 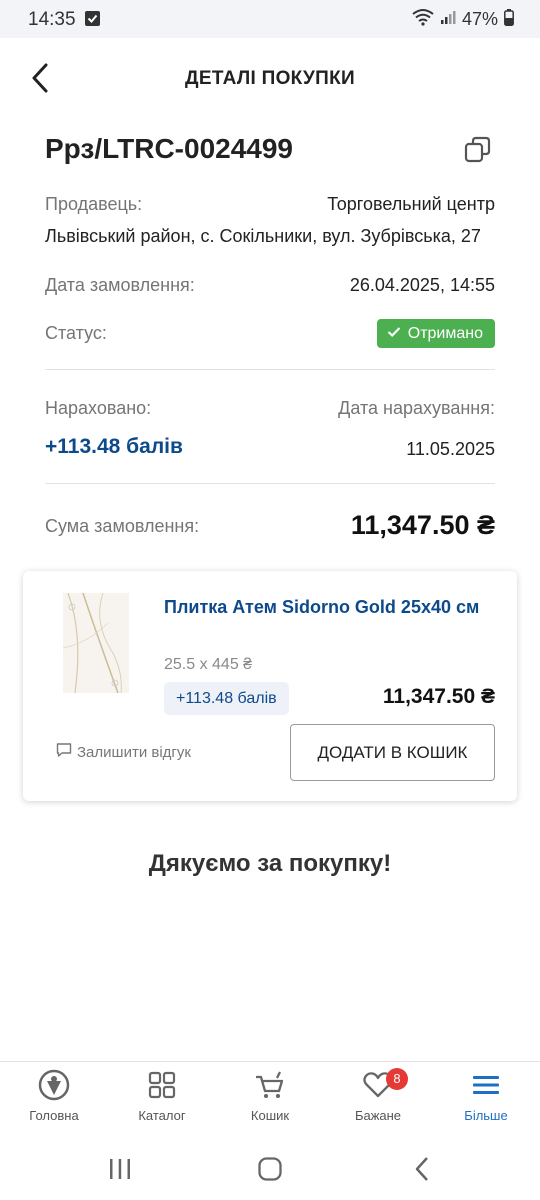 What do you see at coordinates (114, 446) in the screenshot?
I see `accrued-points: +113.48 балів` at bounding box center [114, 446].